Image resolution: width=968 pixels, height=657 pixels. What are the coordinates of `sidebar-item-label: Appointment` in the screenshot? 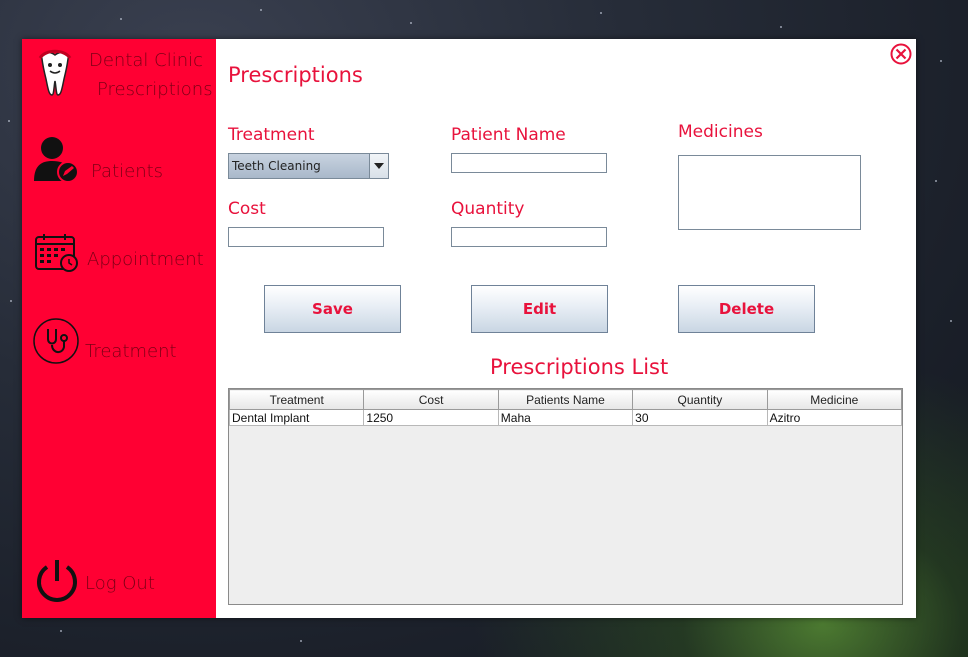 It's located at (145, 259).